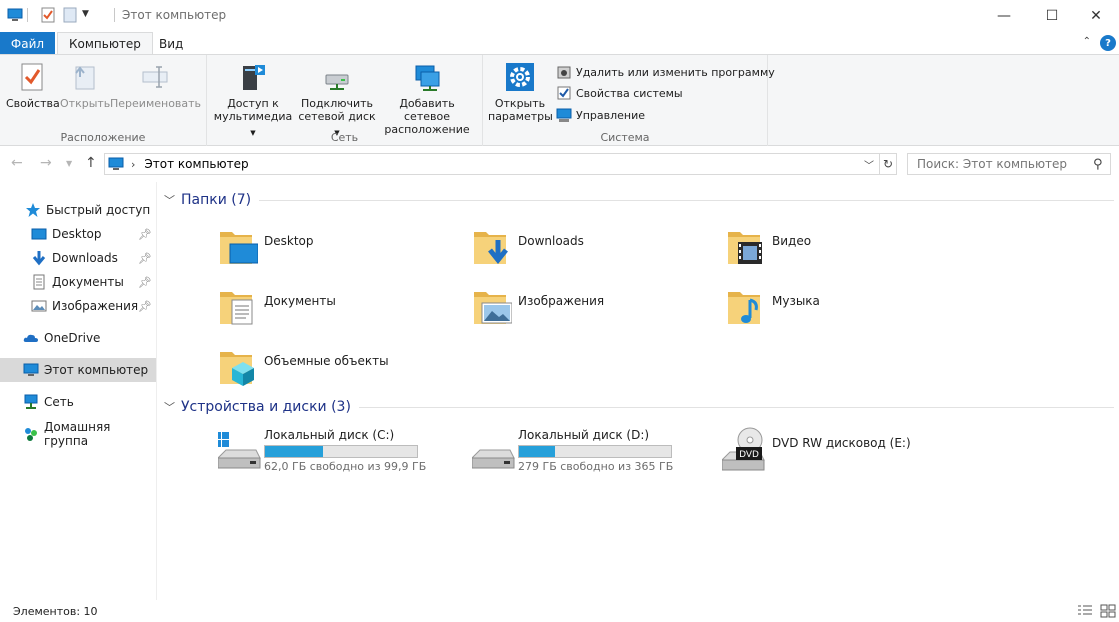 The height and width of the screenshot is (622, 1119). What do you see at coordinates (869, 164) in the screenshot?
I see `address-dropdown-icon: ﹀` at bounding box center [869, 164].